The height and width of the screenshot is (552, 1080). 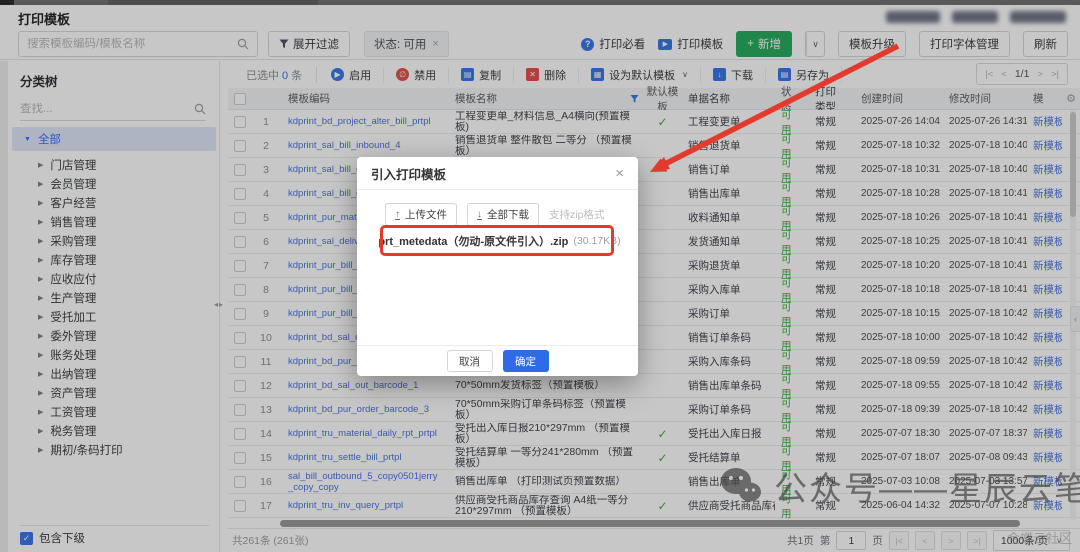 I want to click on page-number-input, so click(x=851, y=540).